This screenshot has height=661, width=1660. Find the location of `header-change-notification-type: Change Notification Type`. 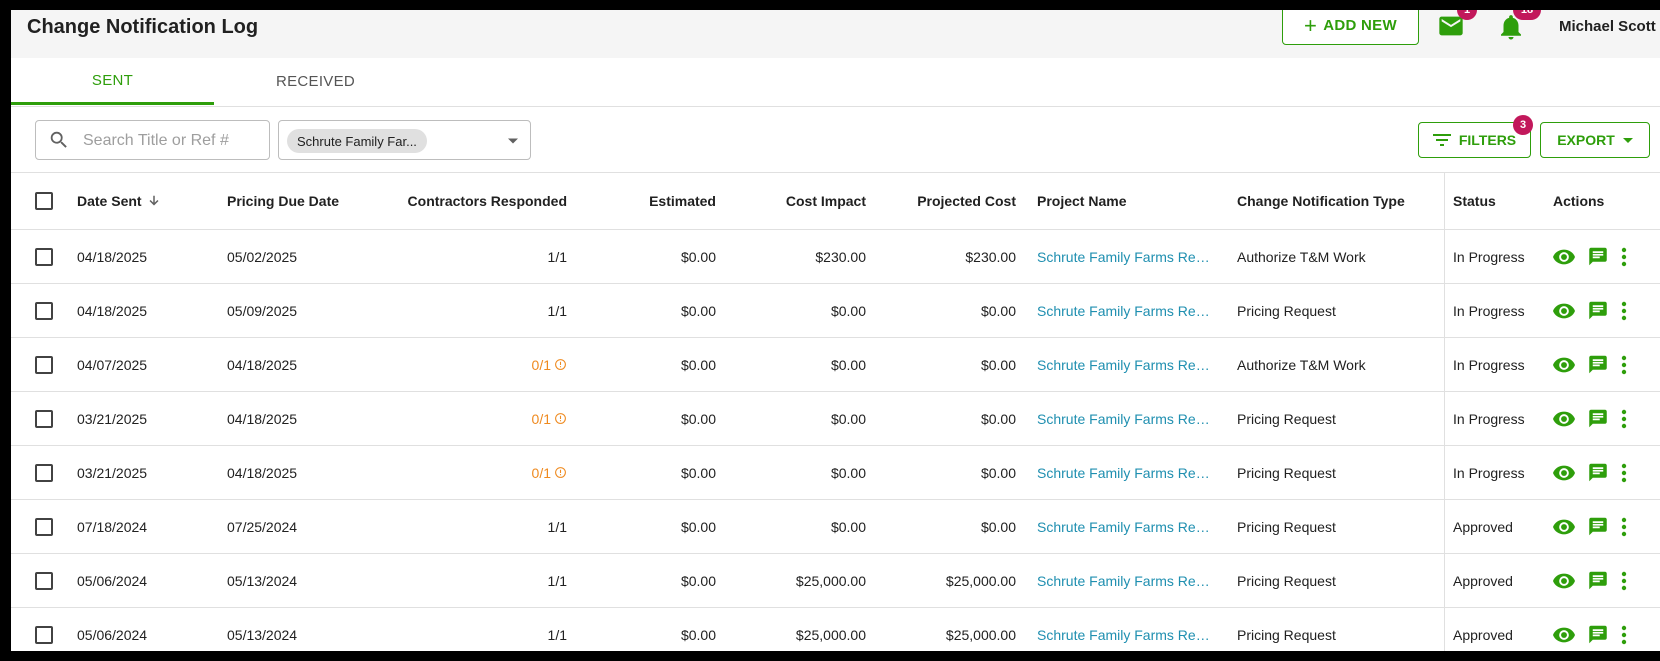

header-change-notification-type: Change Notification Type is located at coordinates (1337, 201).